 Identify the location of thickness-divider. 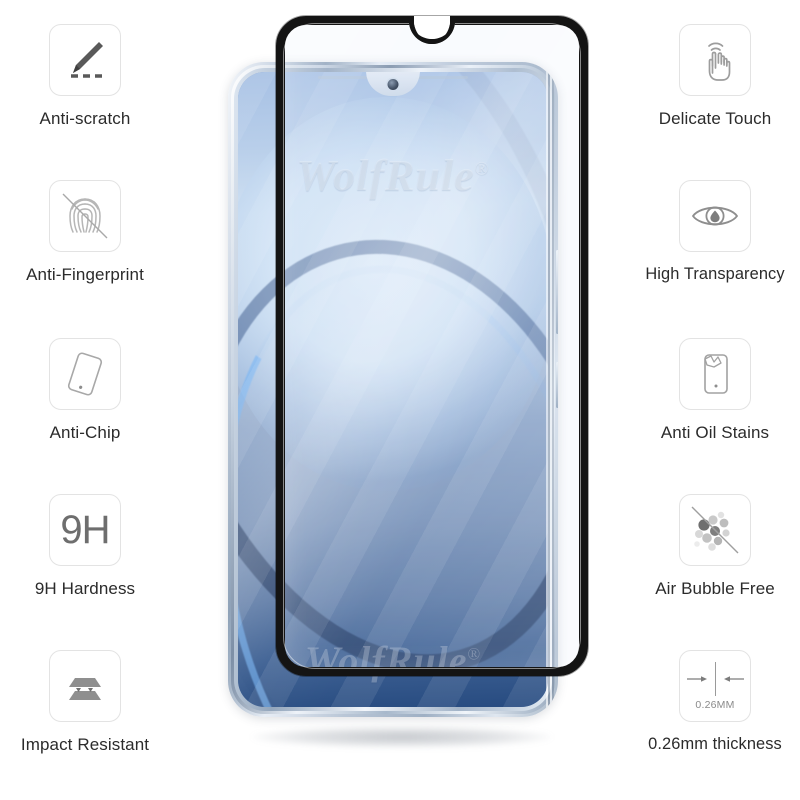
(715, 678).